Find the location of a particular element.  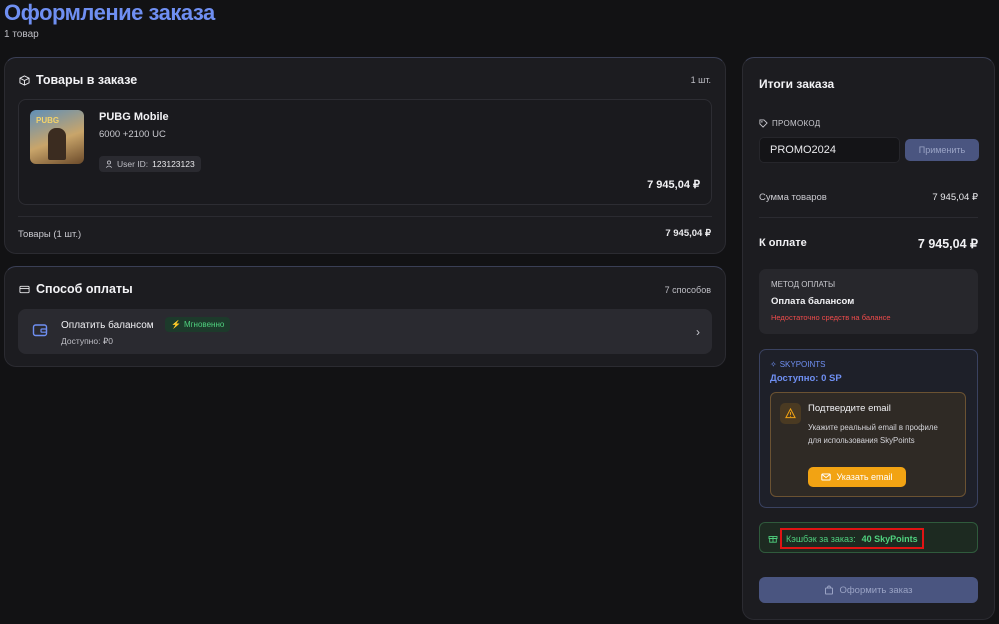

promo-label: ПРОМОКОД is located at coordinates (789, 123).